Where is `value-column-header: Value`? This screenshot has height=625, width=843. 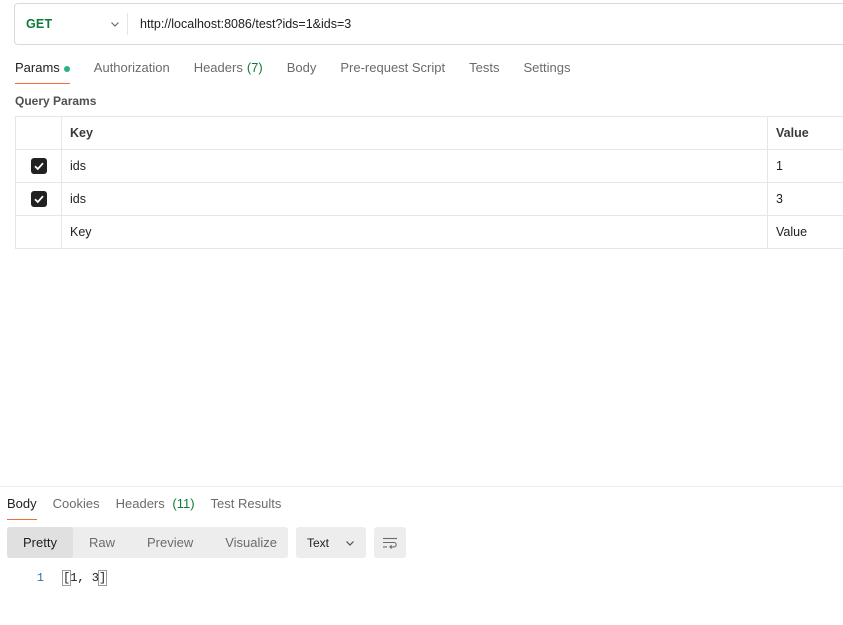 value-column-header: Value is located at coordinates (805, 133).